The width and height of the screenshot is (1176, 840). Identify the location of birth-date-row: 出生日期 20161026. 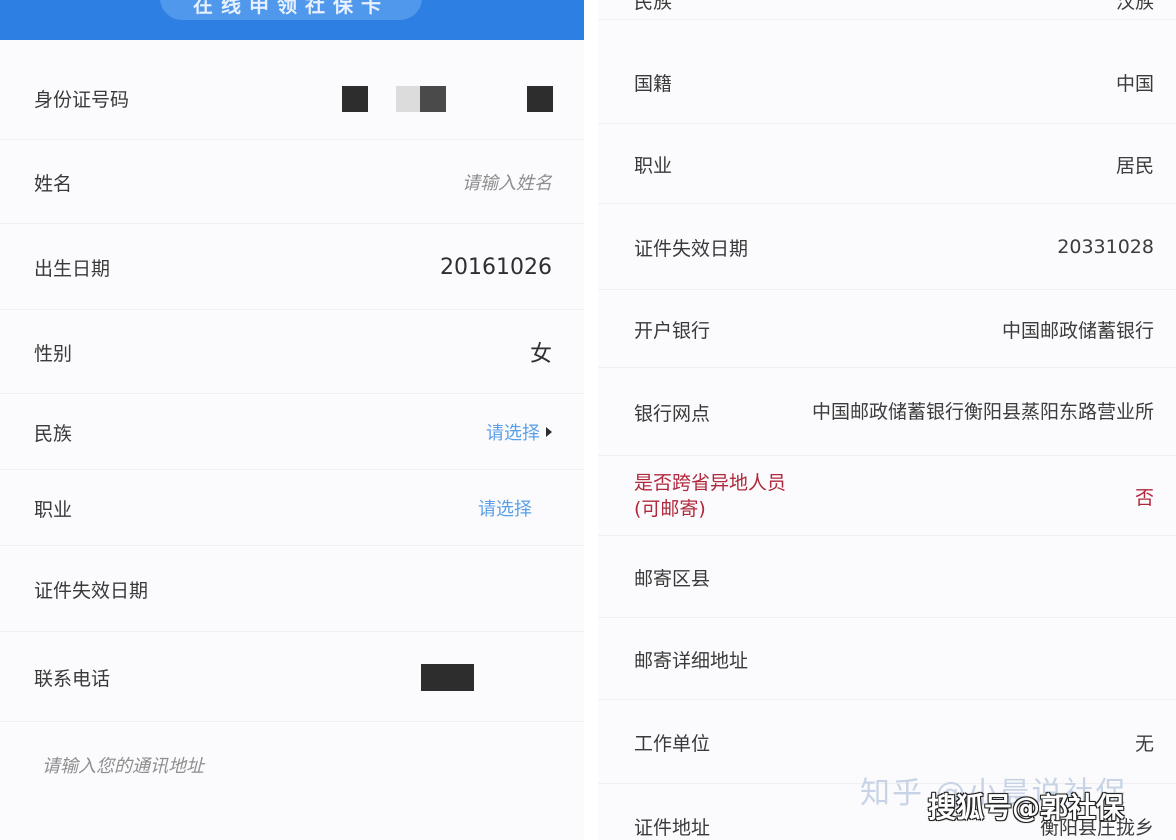
(292, 267).